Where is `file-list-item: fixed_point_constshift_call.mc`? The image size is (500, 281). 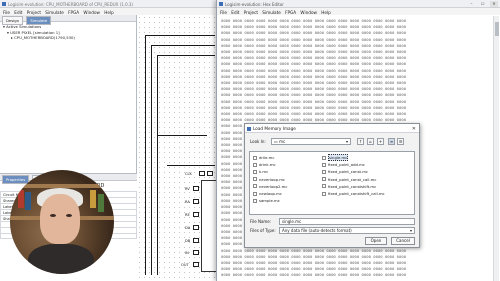
file-list-item: fixed_point_constshift_call.mc is located at coordinates (353, 193).